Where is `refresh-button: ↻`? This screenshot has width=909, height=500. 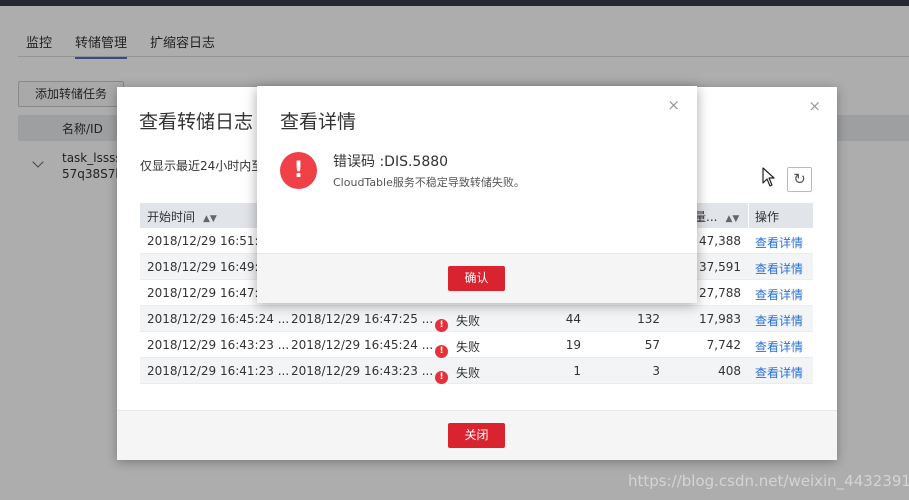
refresh-button: ↻ is located at coordinates (799, 179).